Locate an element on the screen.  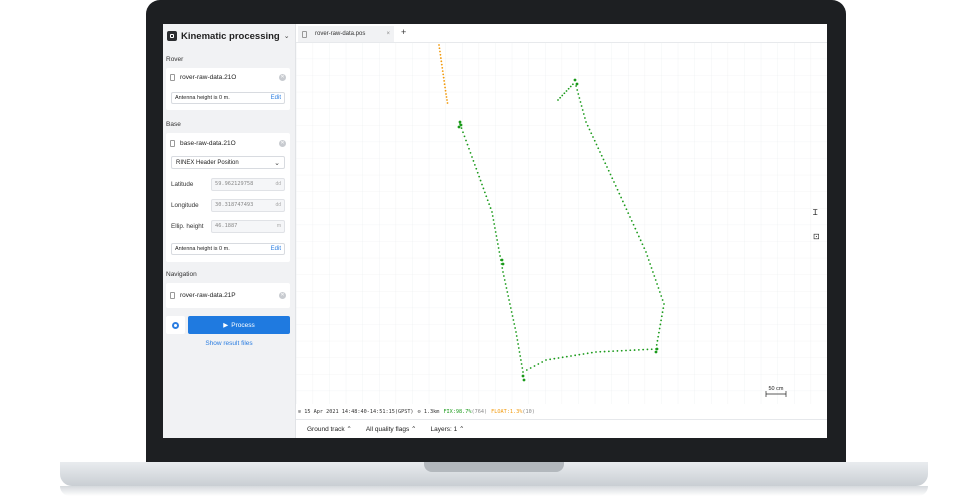
text-cursor-icon: Ɪ is located at coordinates (815, 212).